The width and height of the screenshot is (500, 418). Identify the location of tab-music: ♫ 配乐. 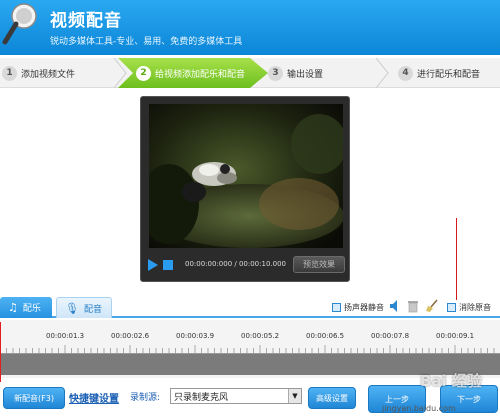
(26, 307).